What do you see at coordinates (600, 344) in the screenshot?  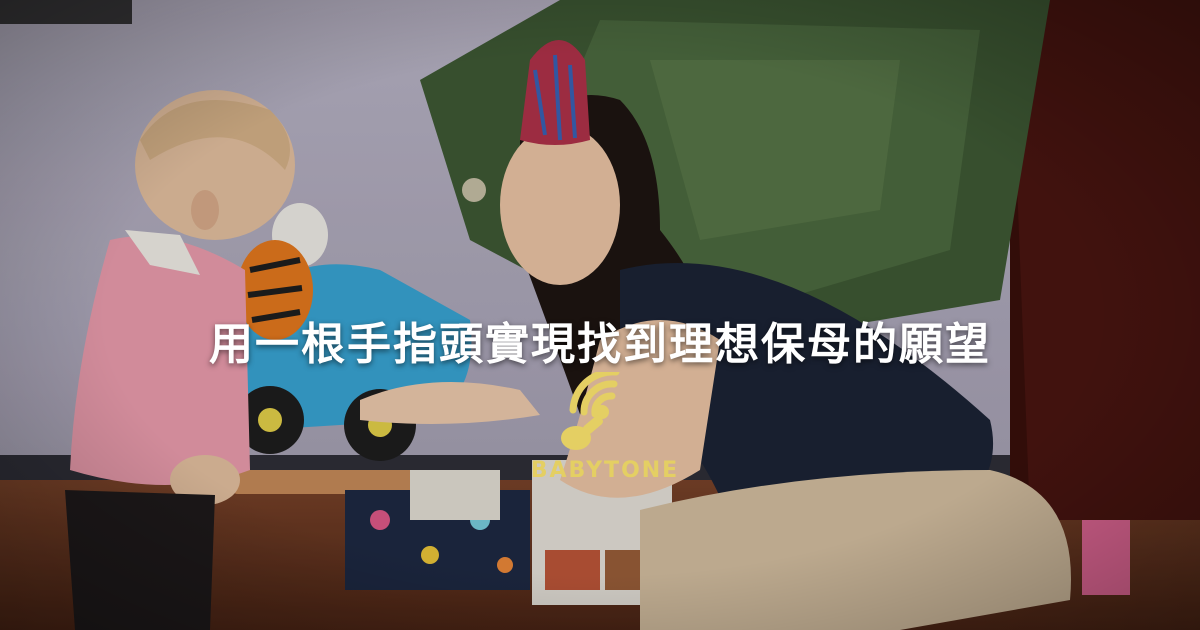 I see `headline: 用一根手指頭實現找到理想保母的願望` at bounding box center [600, 344].